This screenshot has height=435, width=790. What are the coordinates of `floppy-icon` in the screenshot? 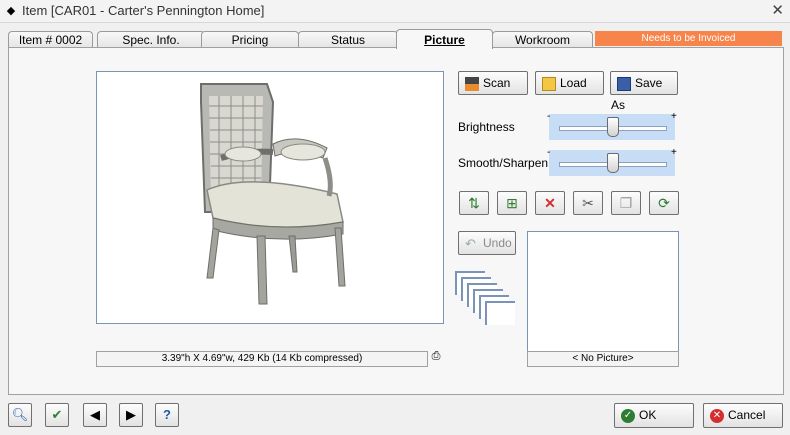 It's located at (624, 83).